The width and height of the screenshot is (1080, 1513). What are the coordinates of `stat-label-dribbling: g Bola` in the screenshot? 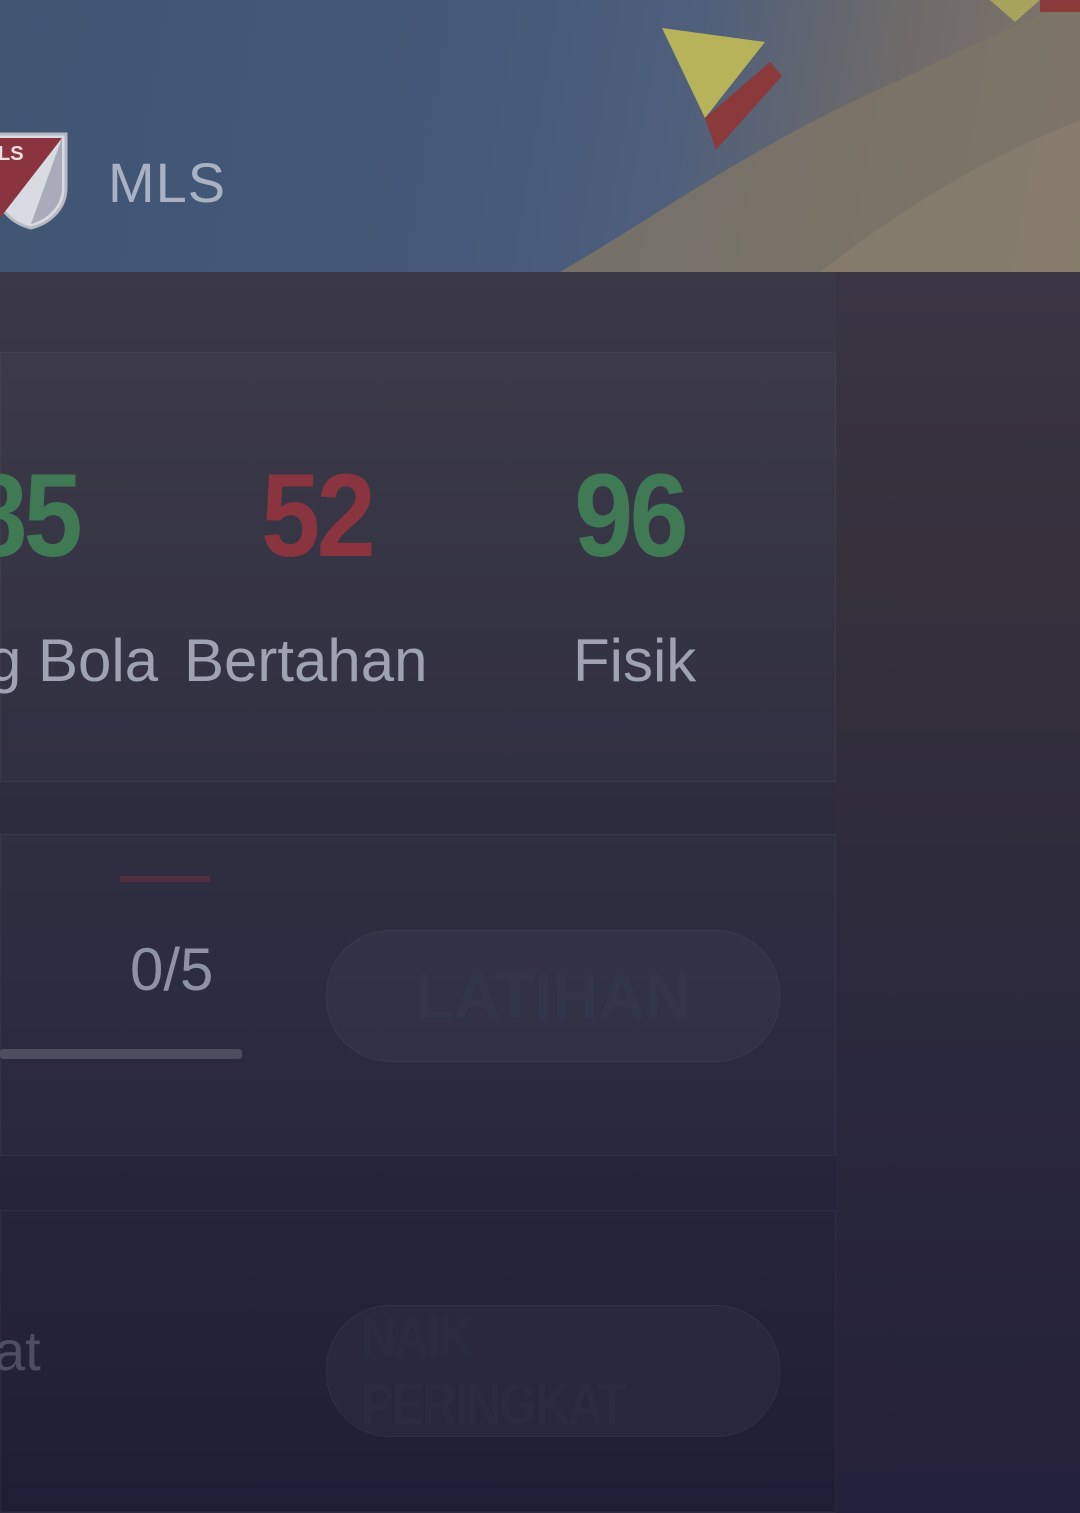 It's located at (79, 660).